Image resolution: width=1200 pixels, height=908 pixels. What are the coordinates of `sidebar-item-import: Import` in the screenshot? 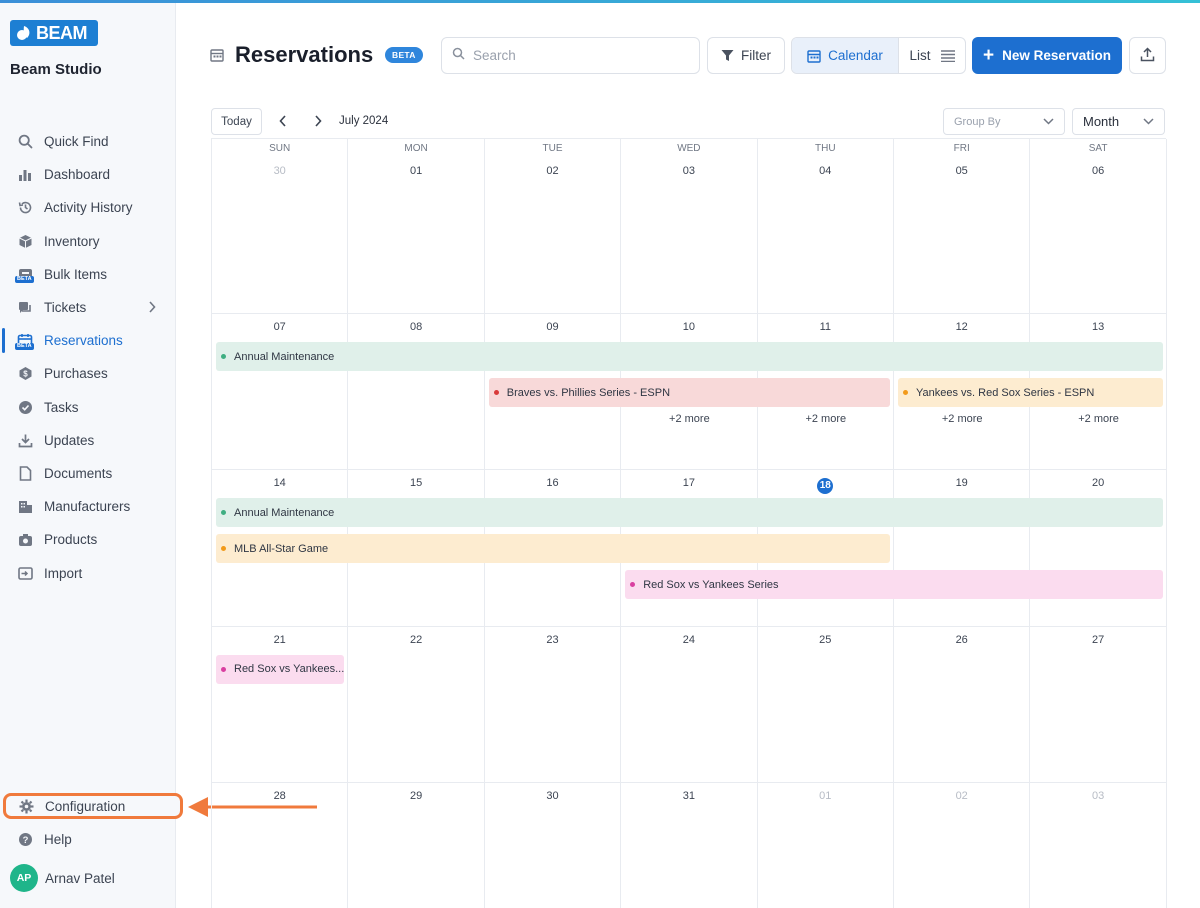 It's located at (88, 572).